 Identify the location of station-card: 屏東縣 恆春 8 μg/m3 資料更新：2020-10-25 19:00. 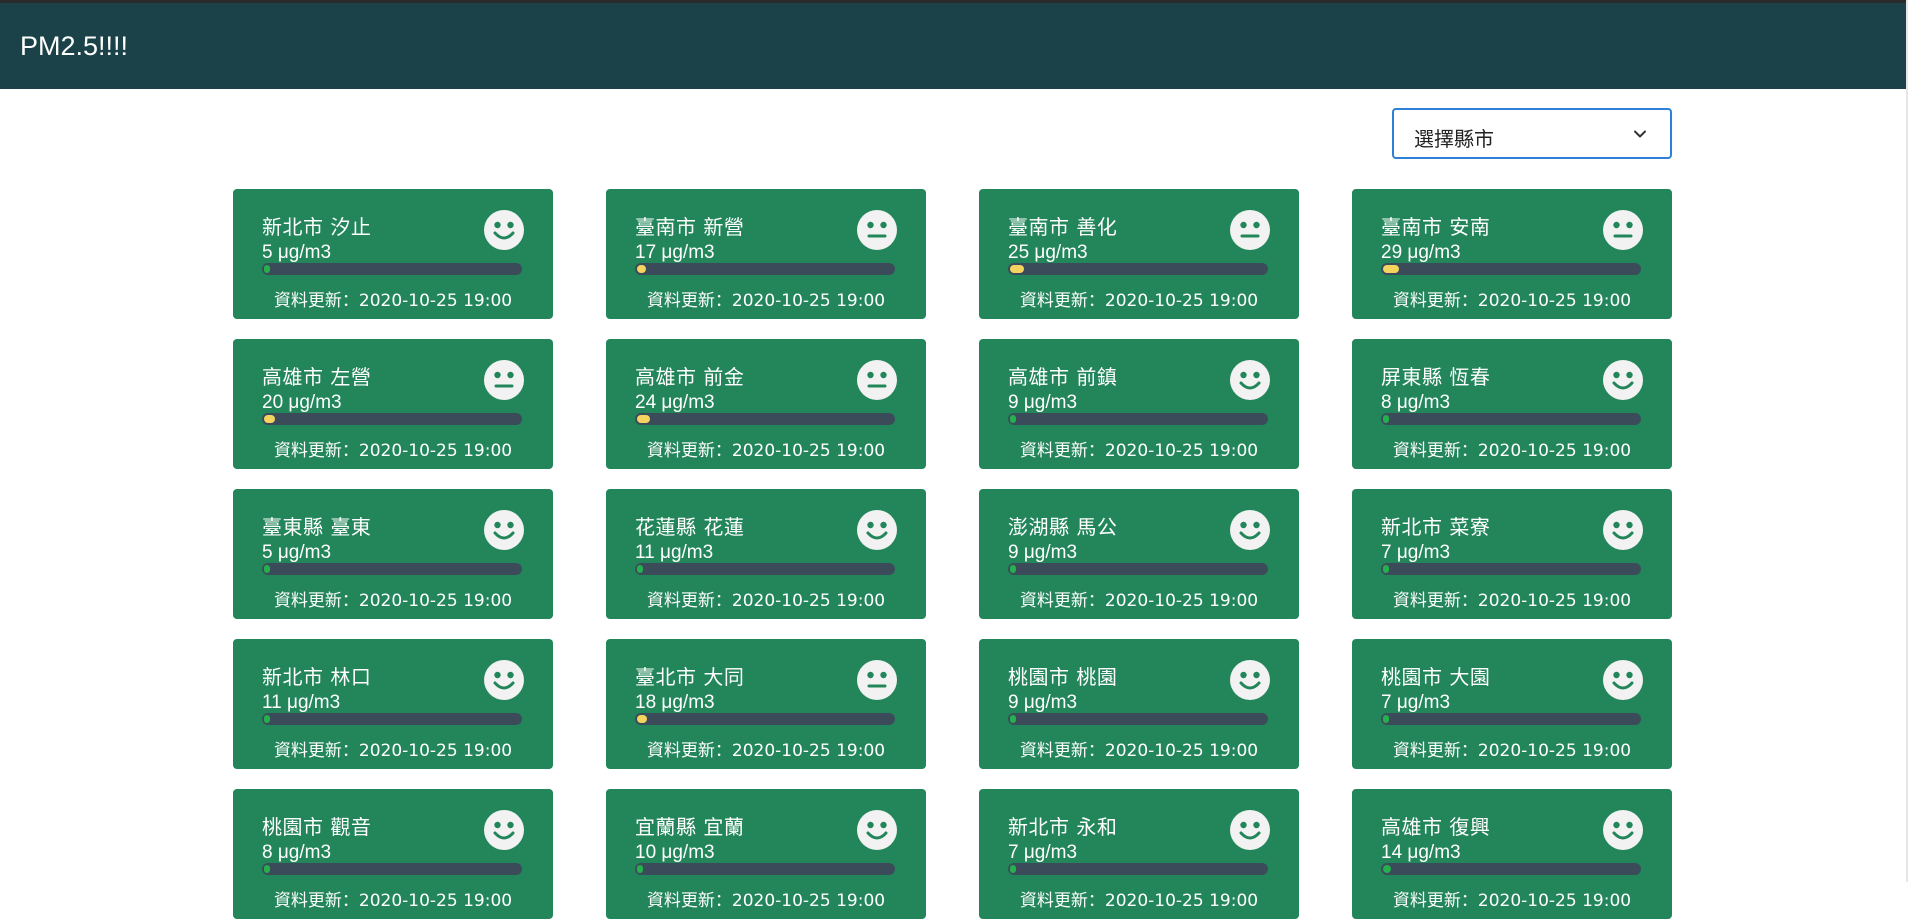
(1512, 404).